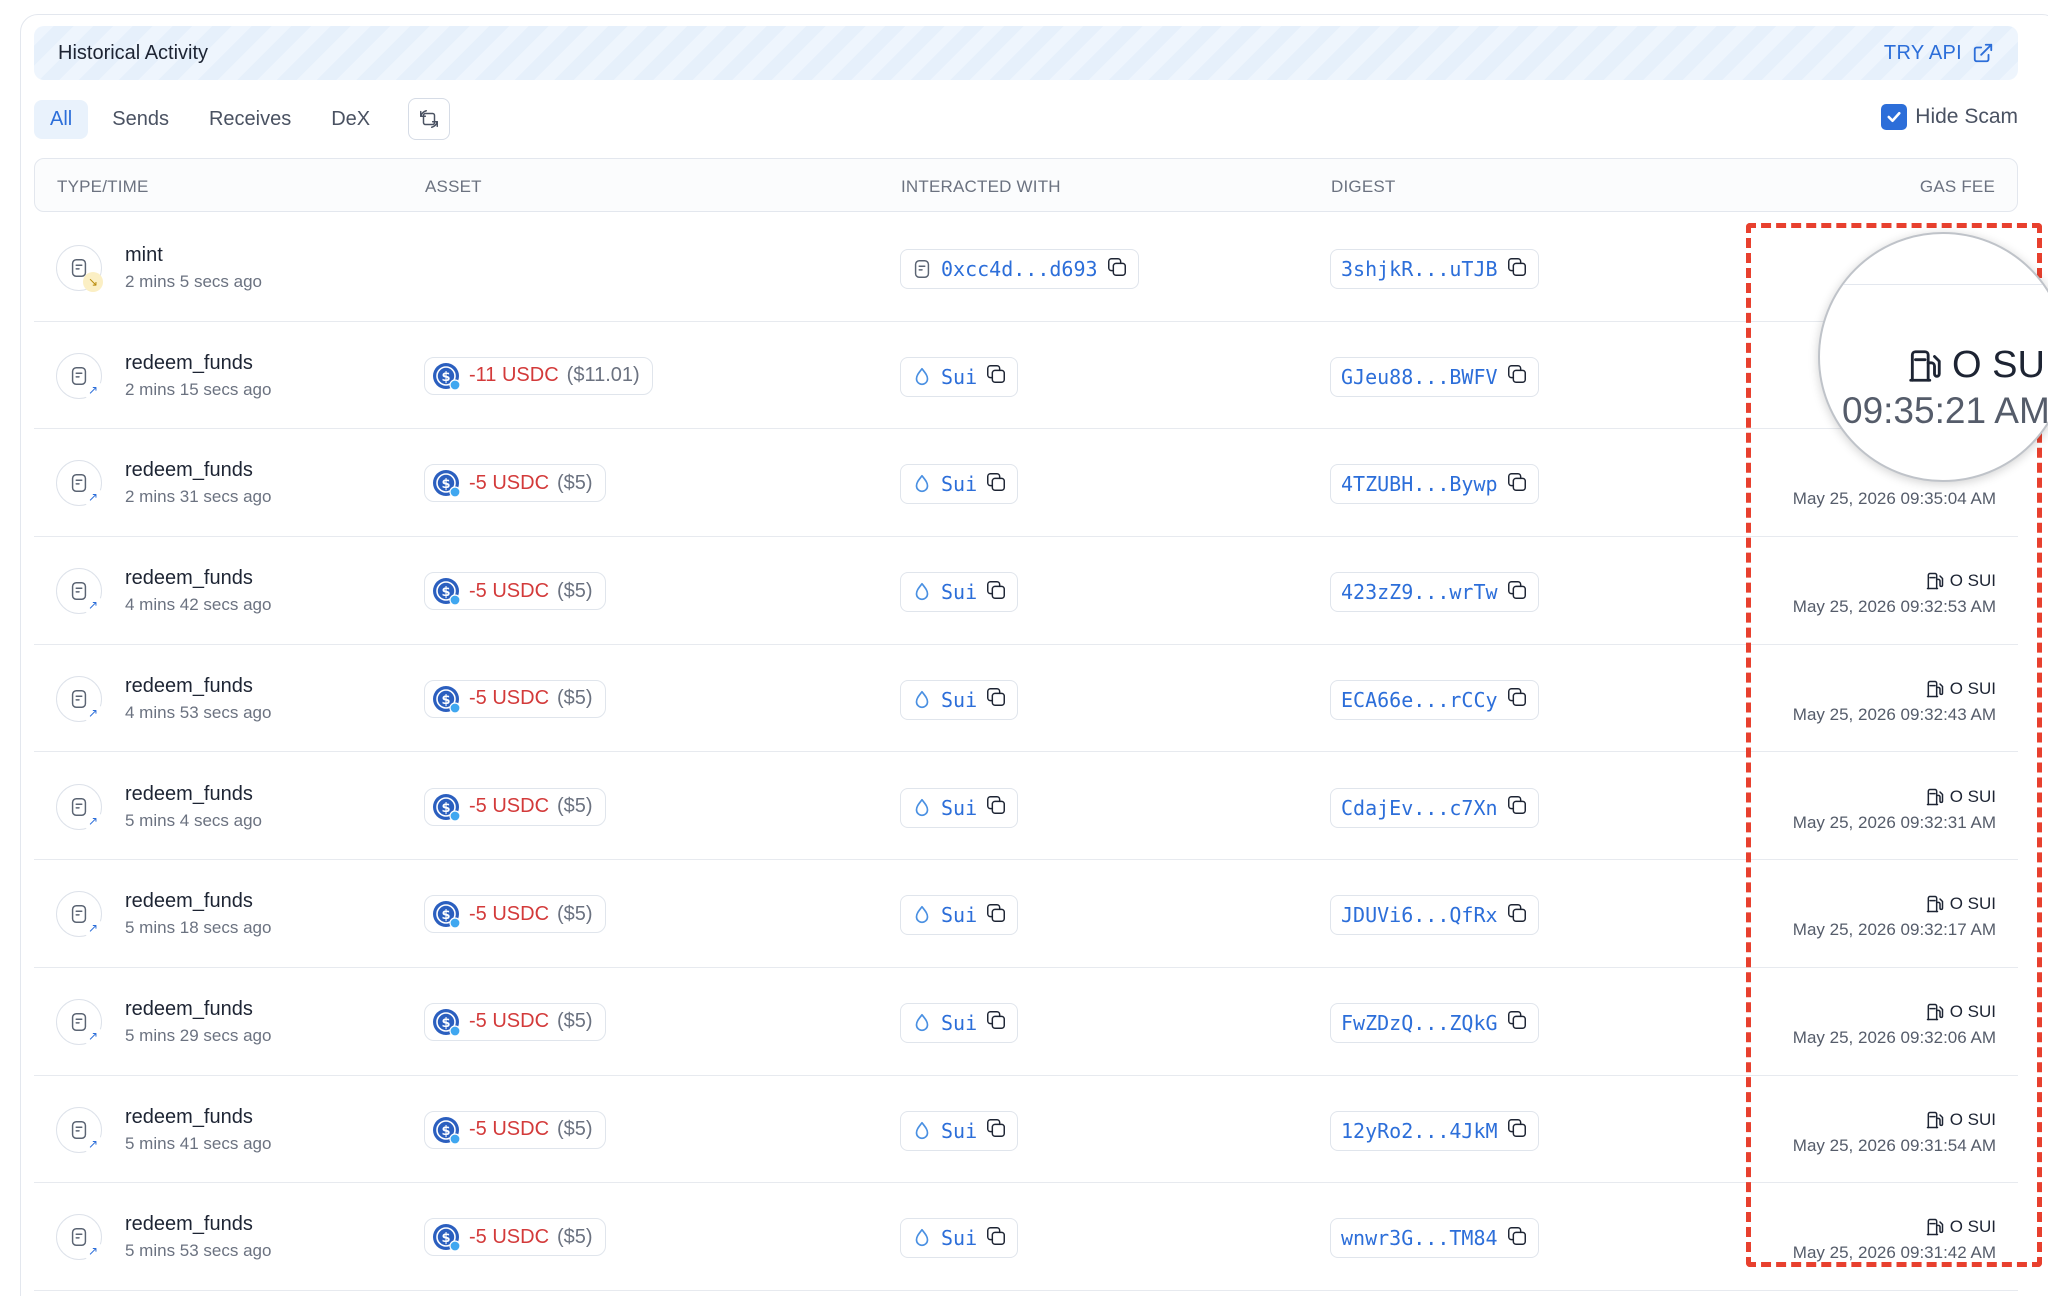 The image size is (2048, 1296). I want to click on document-icon, so click(922, 269).